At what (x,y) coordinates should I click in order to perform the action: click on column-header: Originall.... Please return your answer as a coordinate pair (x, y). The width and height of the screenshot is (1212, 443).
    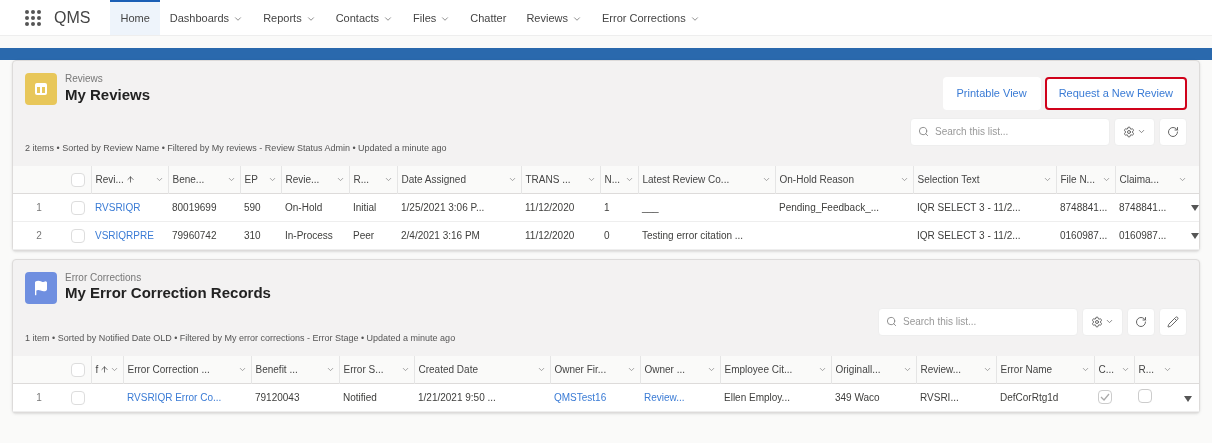
    Looking at the image, I should click on (873, 370).